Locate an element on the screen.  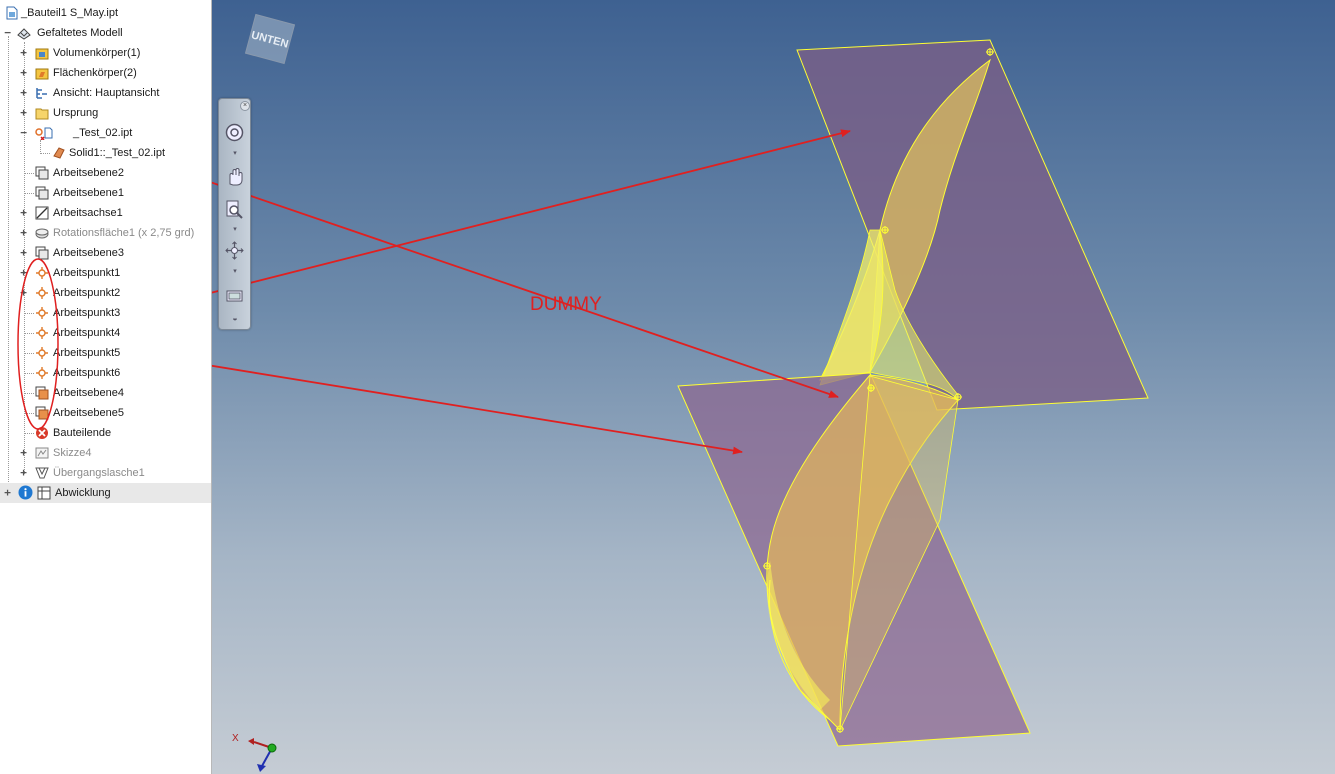
view-representation-icon is located at coordinates (41, 93).